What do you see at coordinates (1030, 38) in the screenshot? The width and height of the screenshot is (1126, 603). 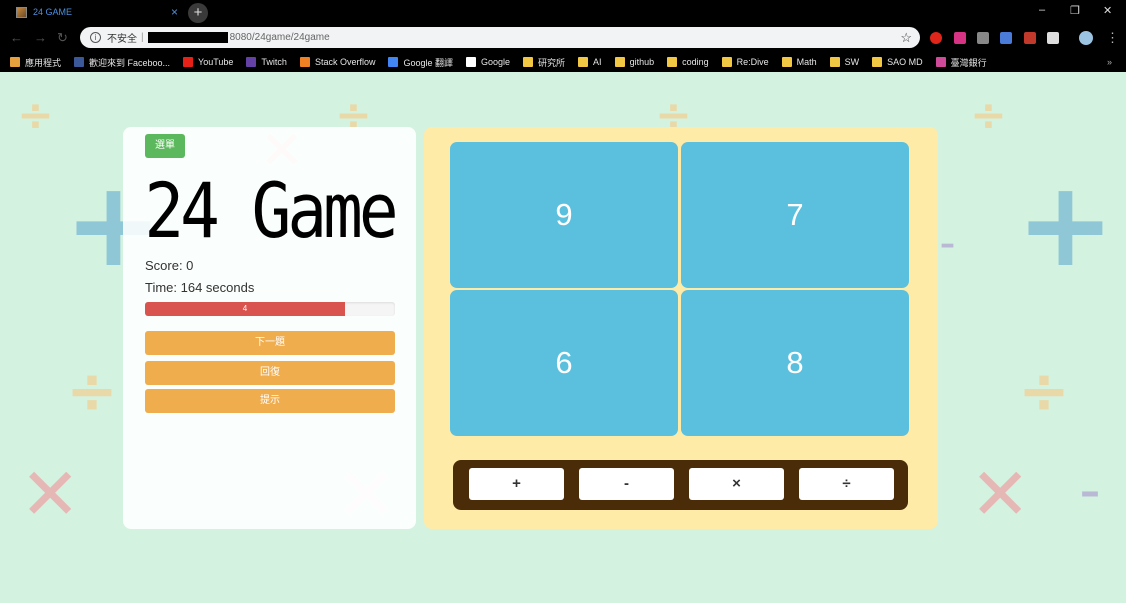 I see `extension-book-icon` at bounding box center [1030, 38].